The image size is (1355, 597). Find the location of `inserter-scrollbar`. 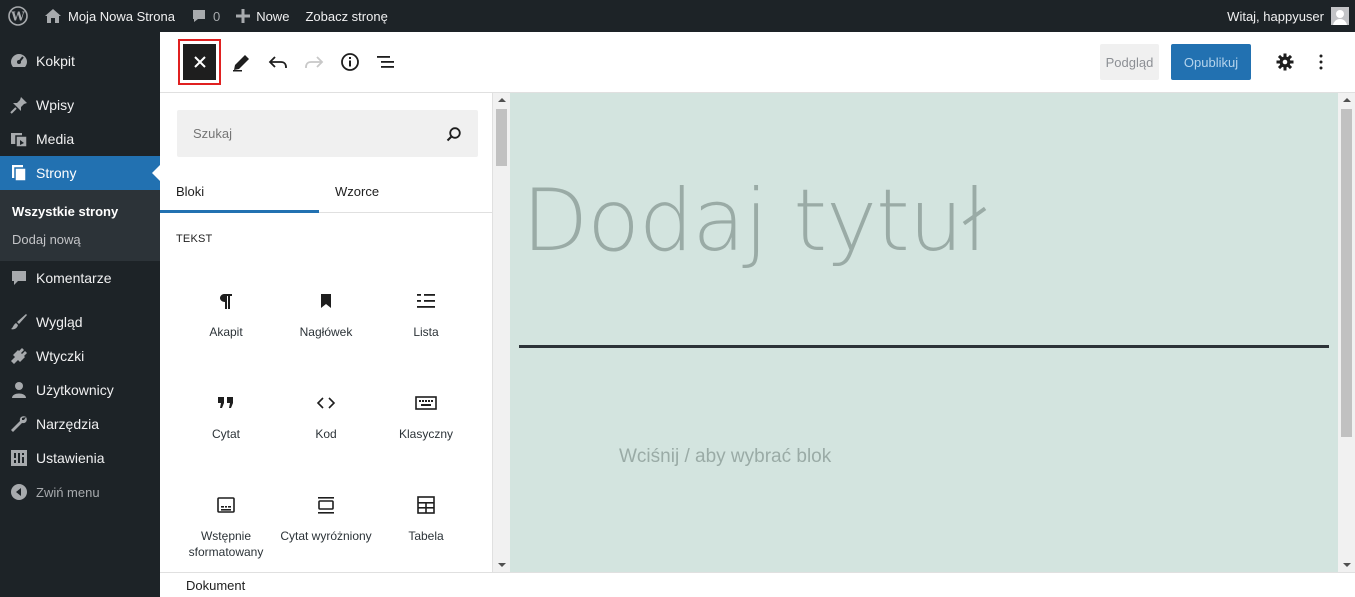

inserter-scrollbar is located at coordinates (501, 332).